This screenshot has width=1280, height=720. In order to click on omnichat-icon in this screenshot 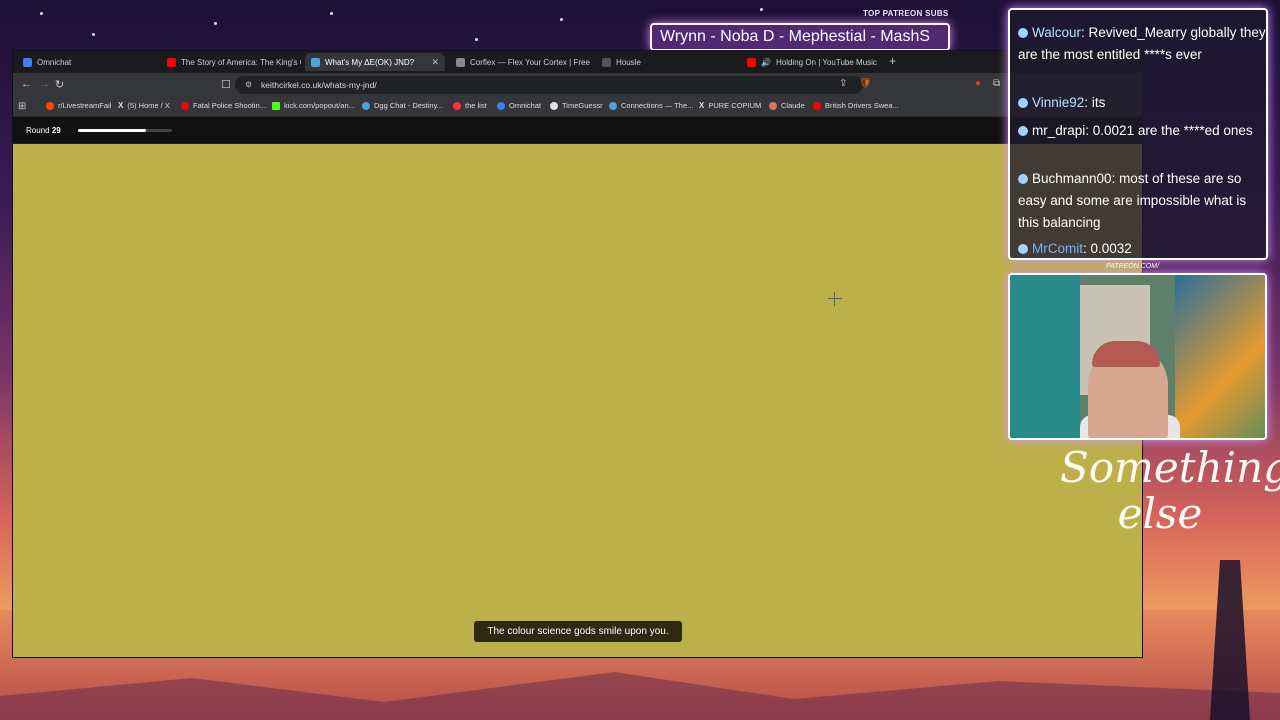, I will do `click(501, 105)`.